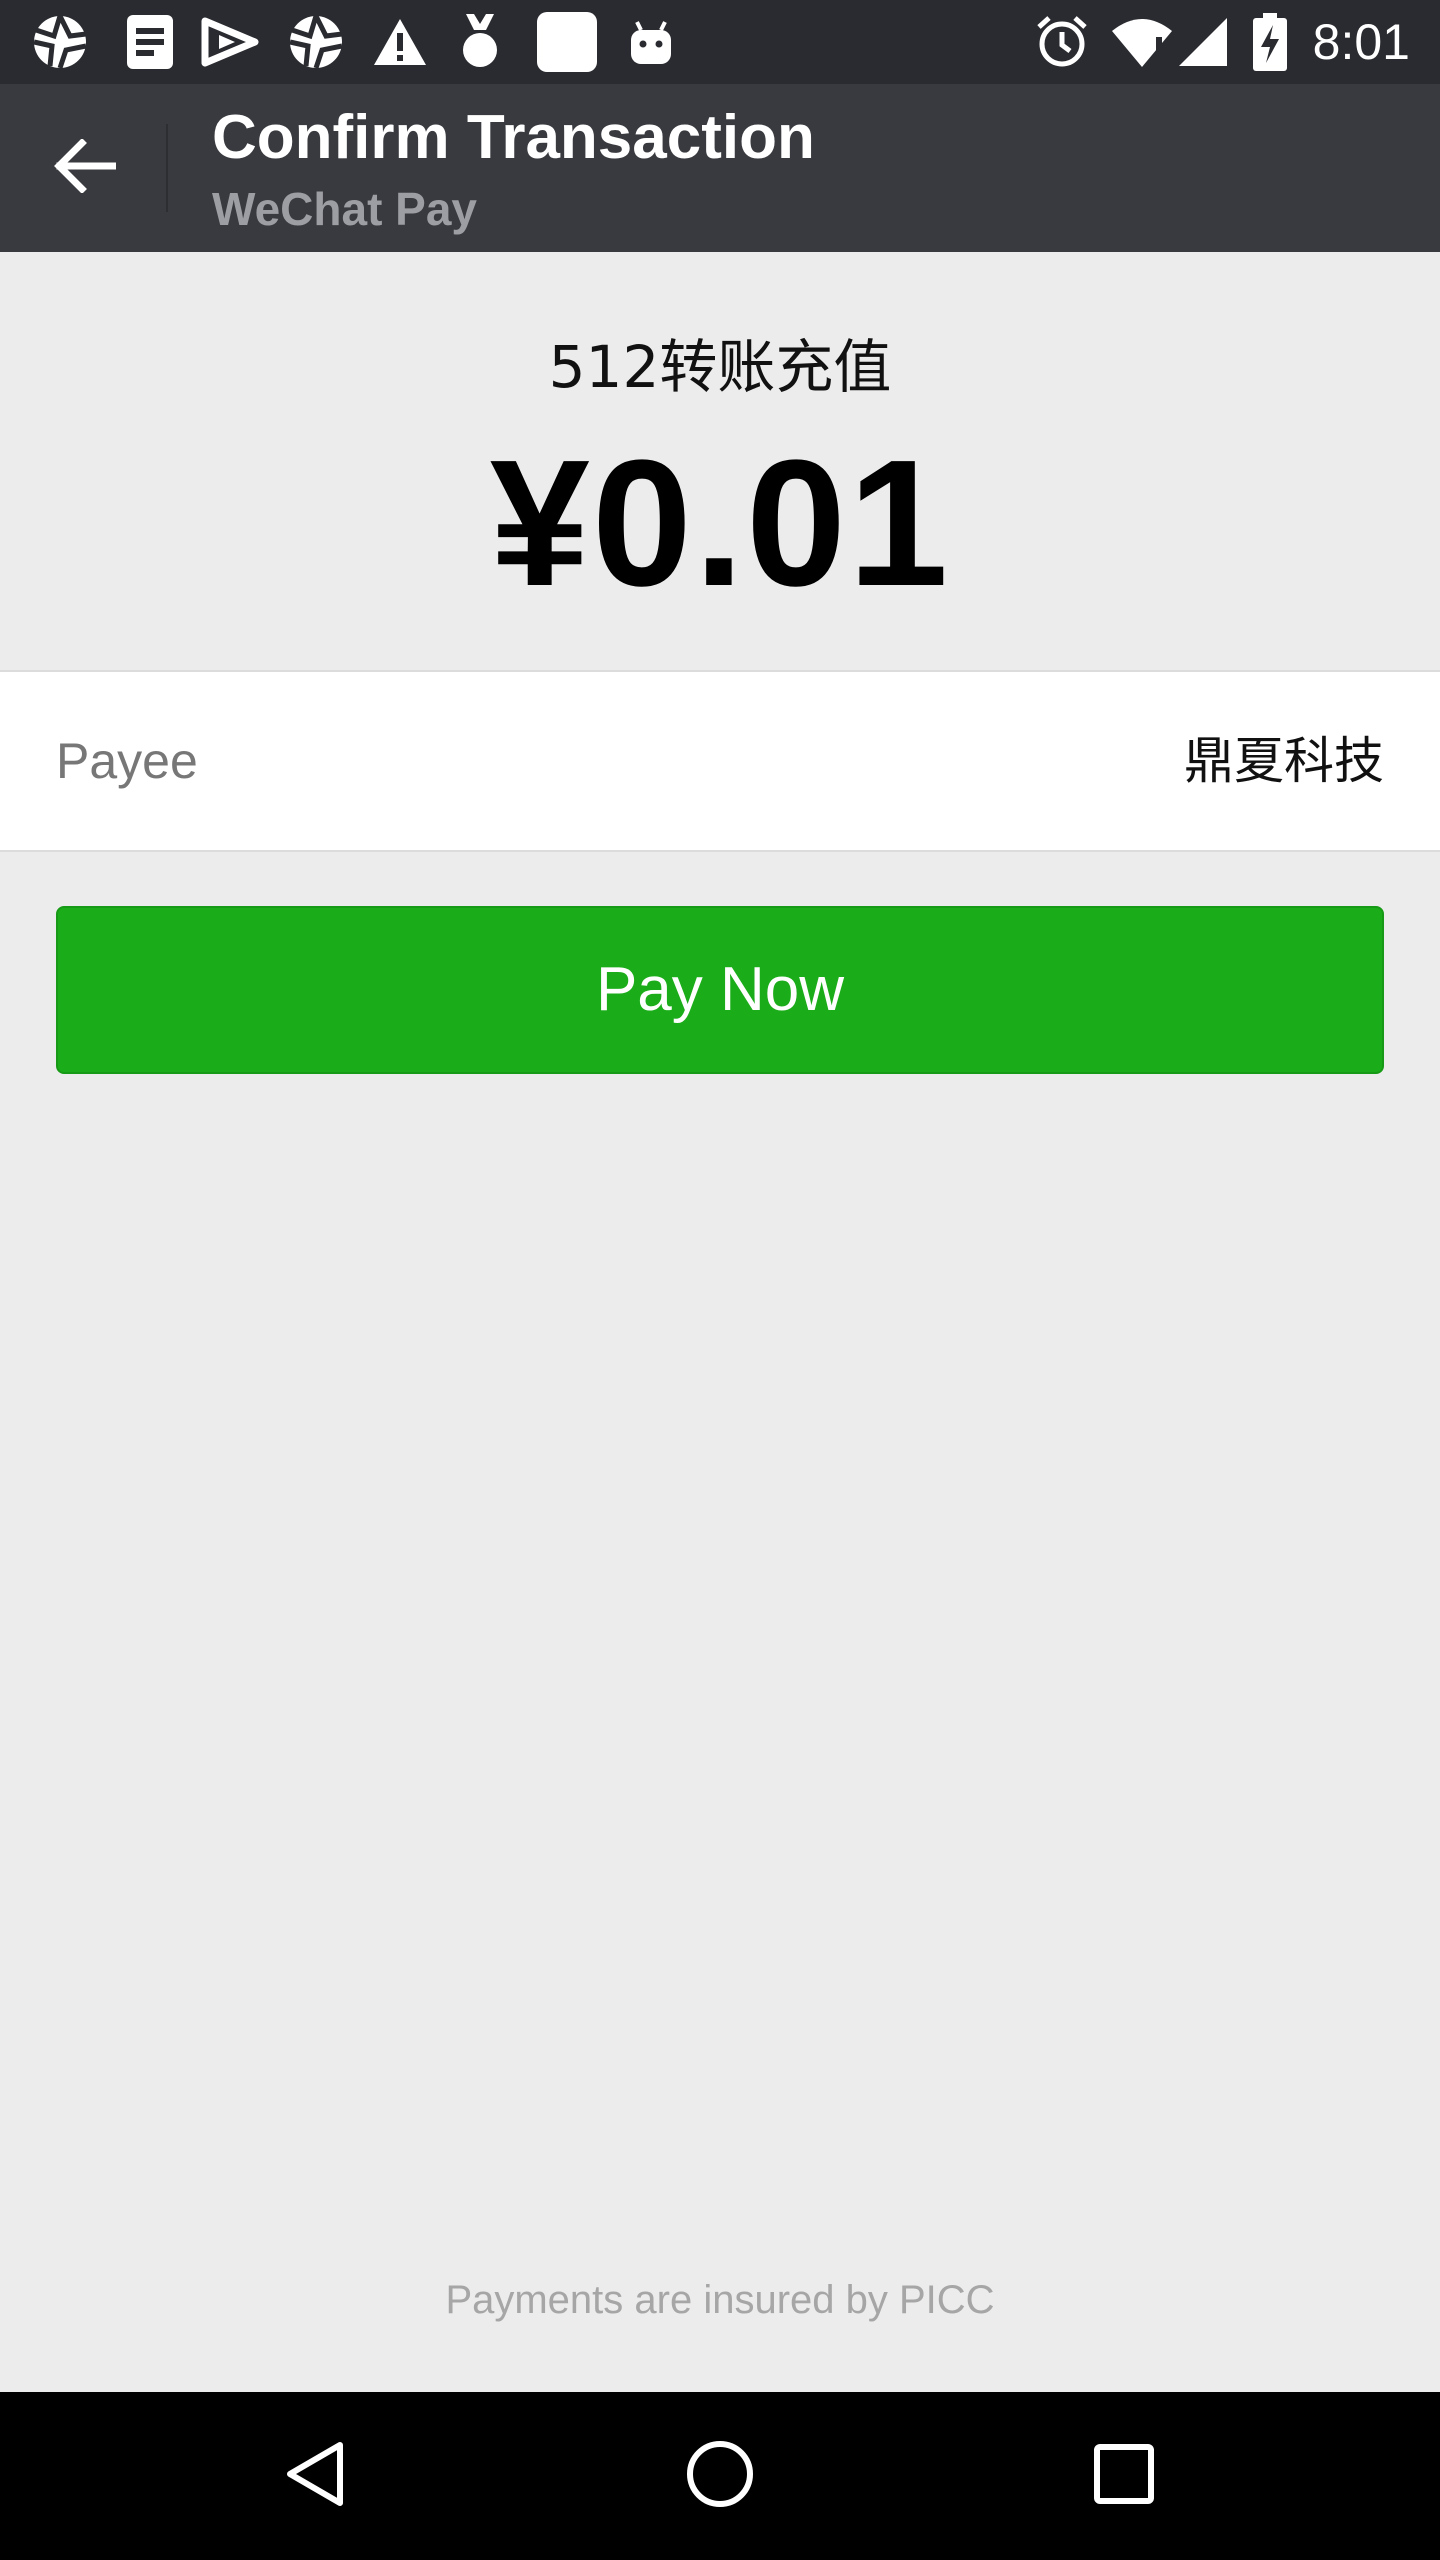  I want to click on payee-label: Payee, so click(127, 761).